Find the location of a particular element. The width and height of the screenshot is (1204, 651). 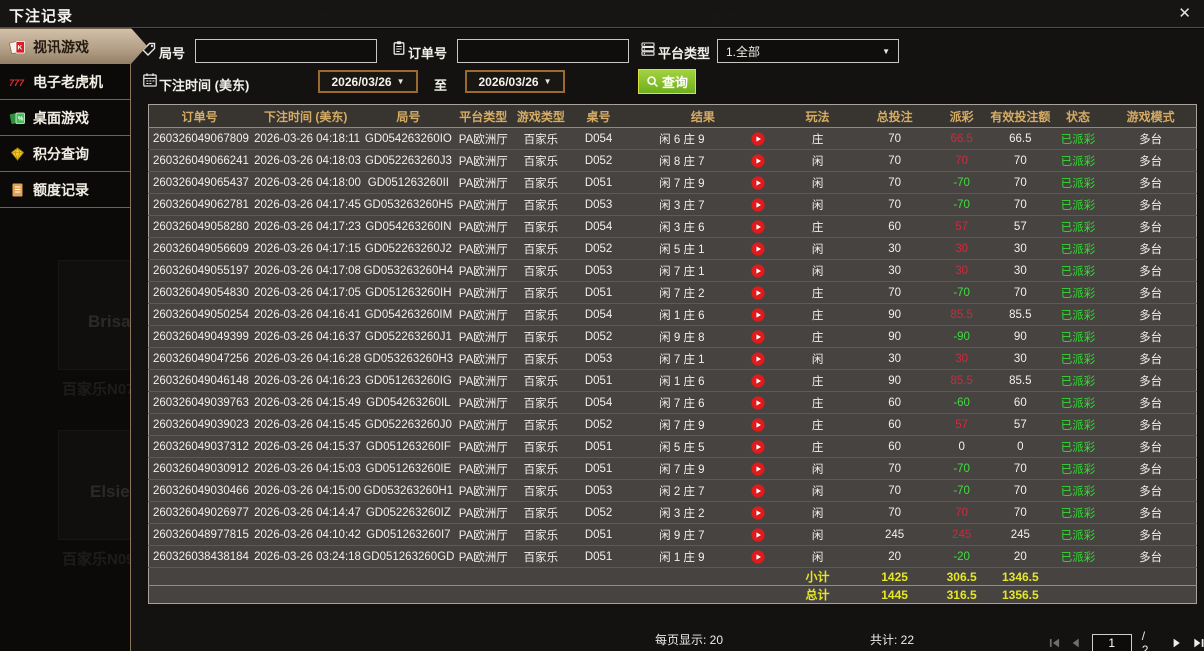

cell-play-method: 庄 is located at coordinates (817, 403).